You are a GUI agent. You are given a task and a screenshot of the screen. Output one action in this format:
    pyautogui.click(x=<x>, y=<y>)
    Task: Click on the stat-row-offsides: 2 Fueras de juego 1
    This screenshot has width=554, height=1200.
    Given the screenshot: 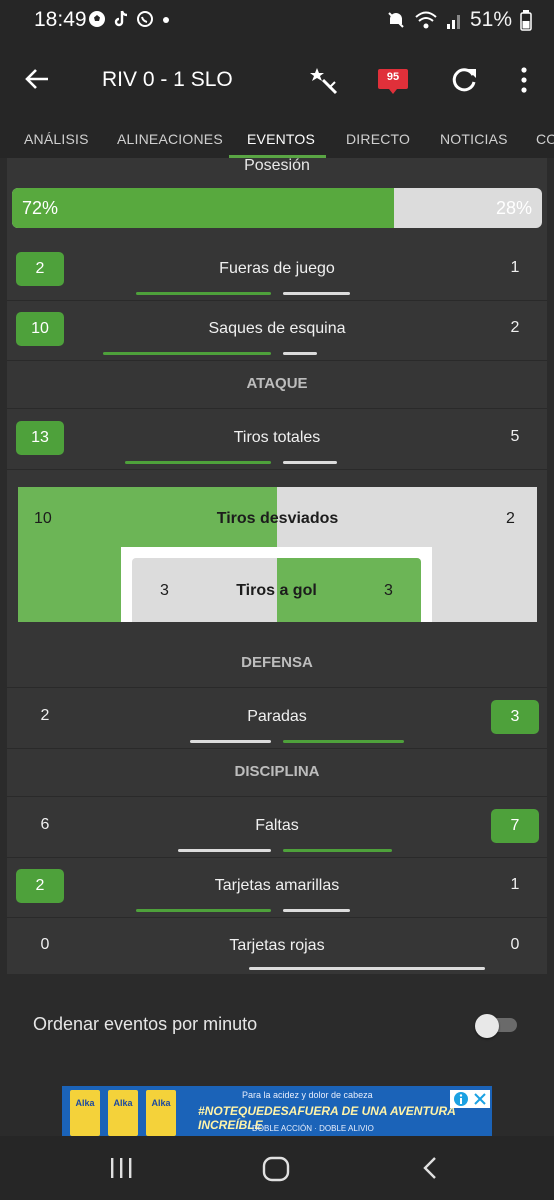 What is the action you would take?
    pyautogui.click(x=277, y=271)
    